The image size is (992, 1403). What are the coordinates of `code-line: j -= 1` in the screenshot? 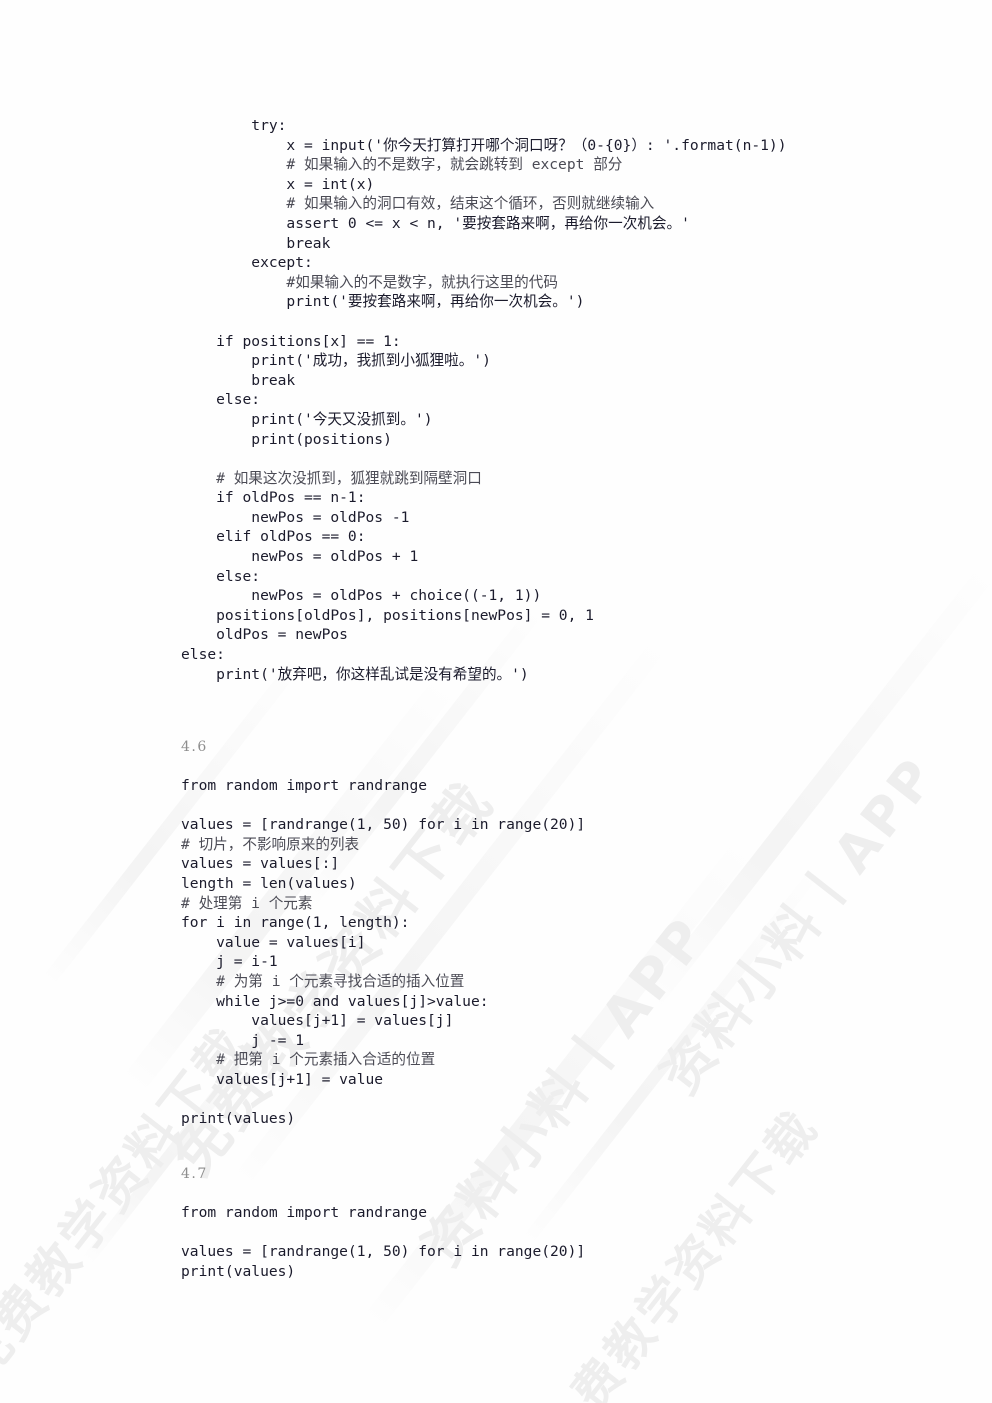 It's located at (243, 1040).